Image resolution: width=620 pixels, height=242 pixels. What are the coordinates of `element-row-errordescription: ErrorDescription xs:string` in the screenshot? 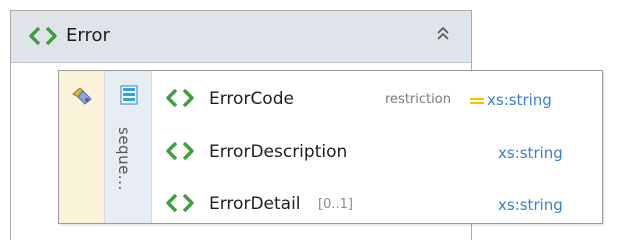 It's located at (377, 151).